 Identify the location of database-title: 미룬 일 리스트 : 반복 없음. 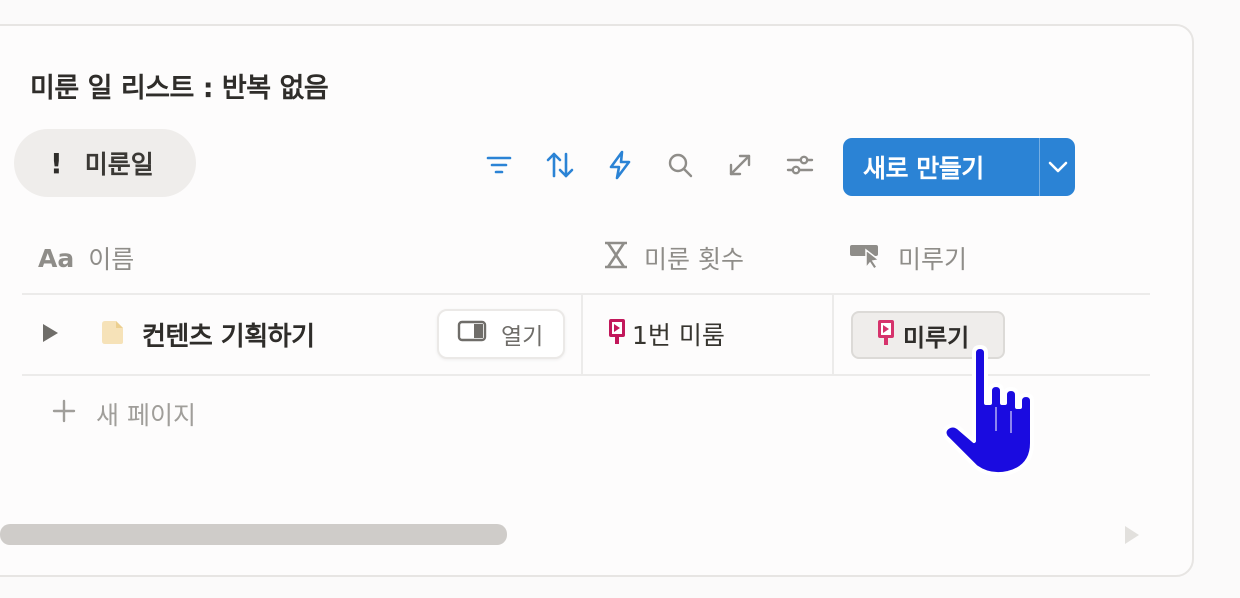
(179, 85).